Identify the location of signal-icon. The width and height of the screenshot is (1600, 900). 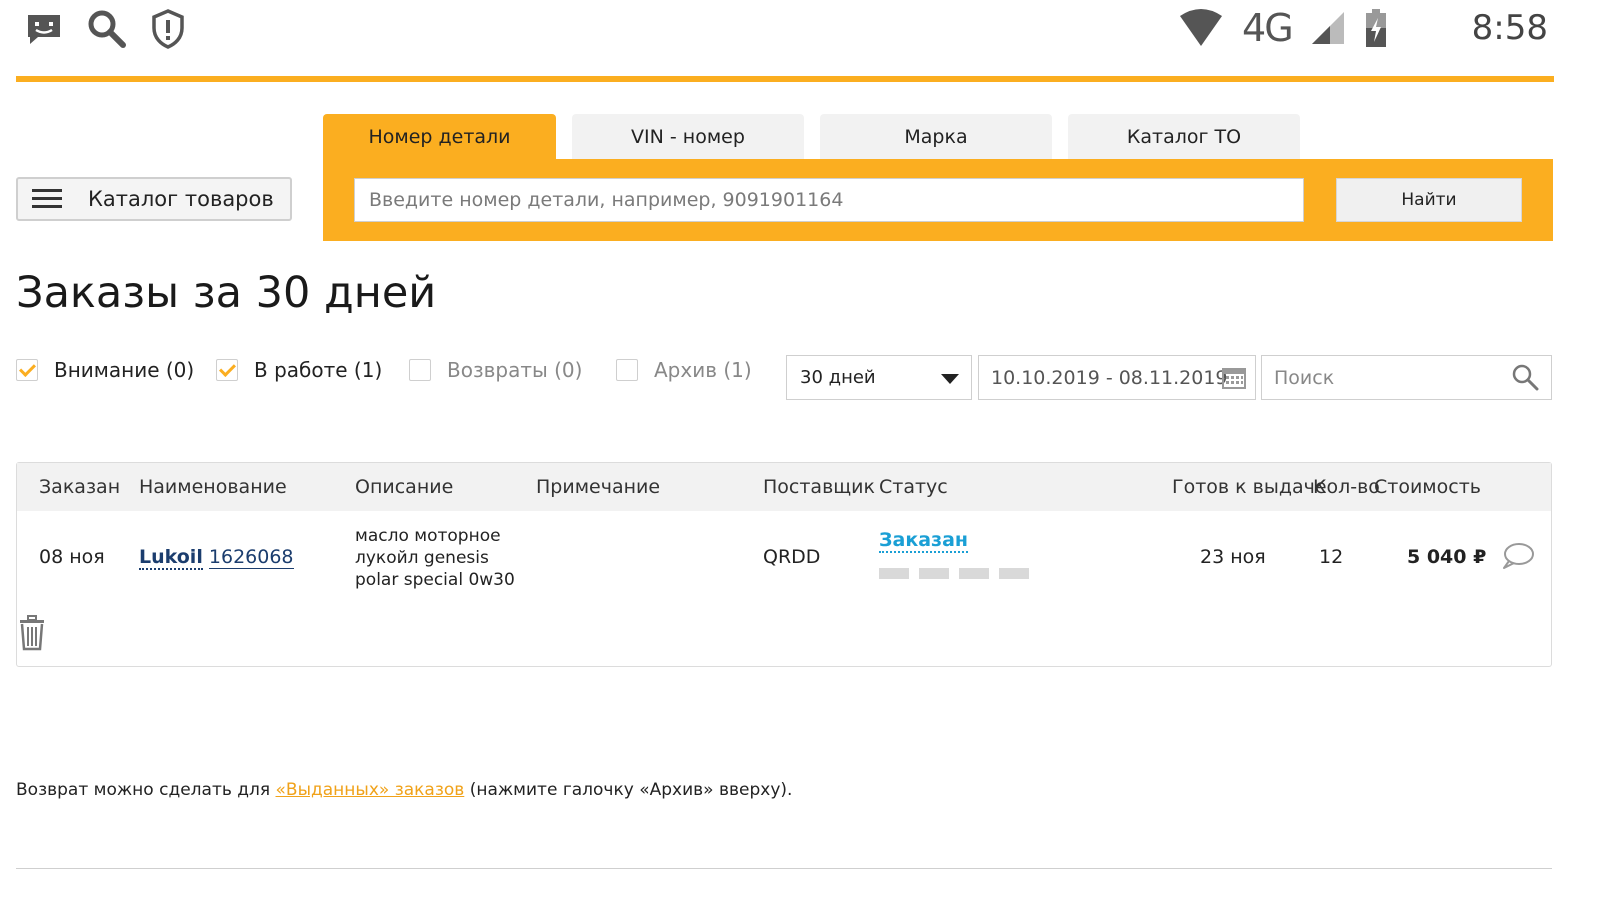
(1327, 28).